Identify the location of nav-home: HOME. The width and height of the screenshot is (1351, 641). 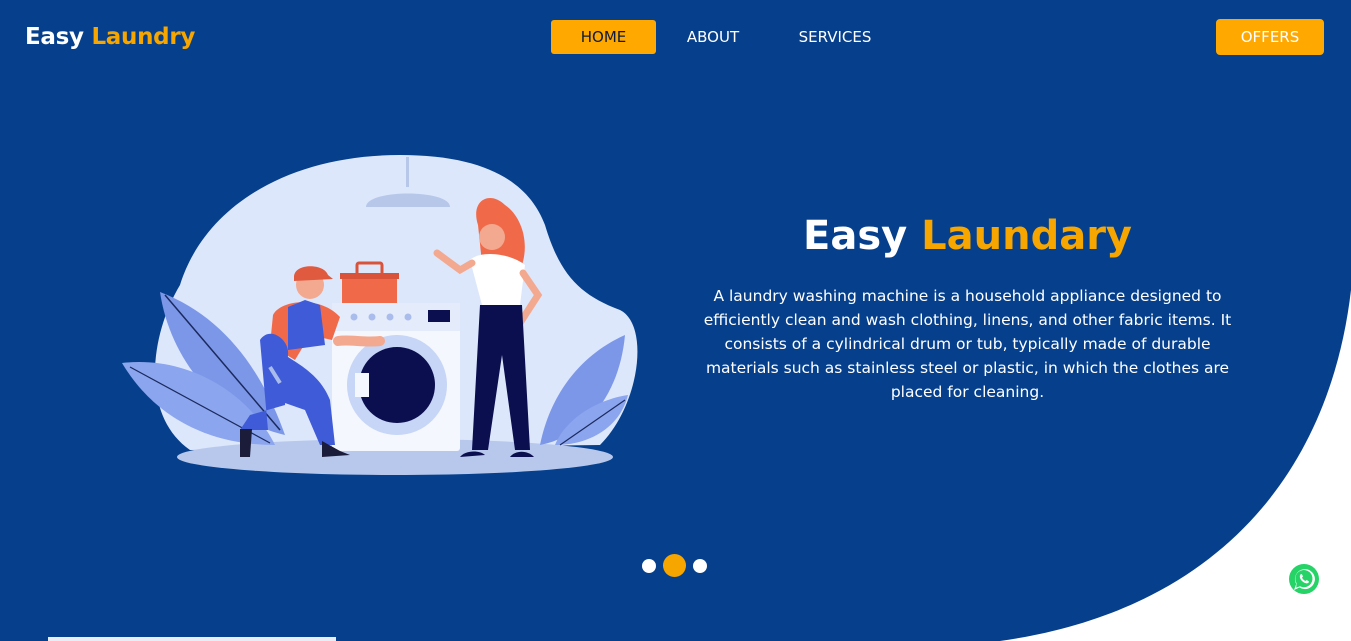
(603, 37).